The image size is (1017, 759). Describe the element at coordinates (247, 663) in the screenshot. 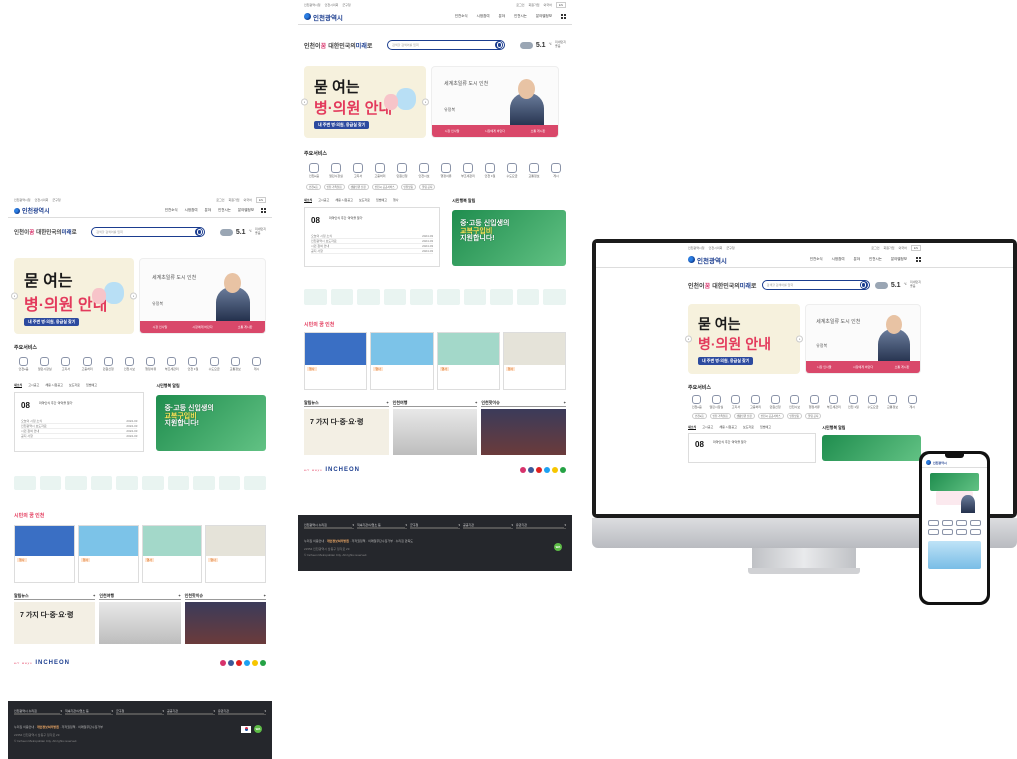

I see `twitter-icon` at that location.